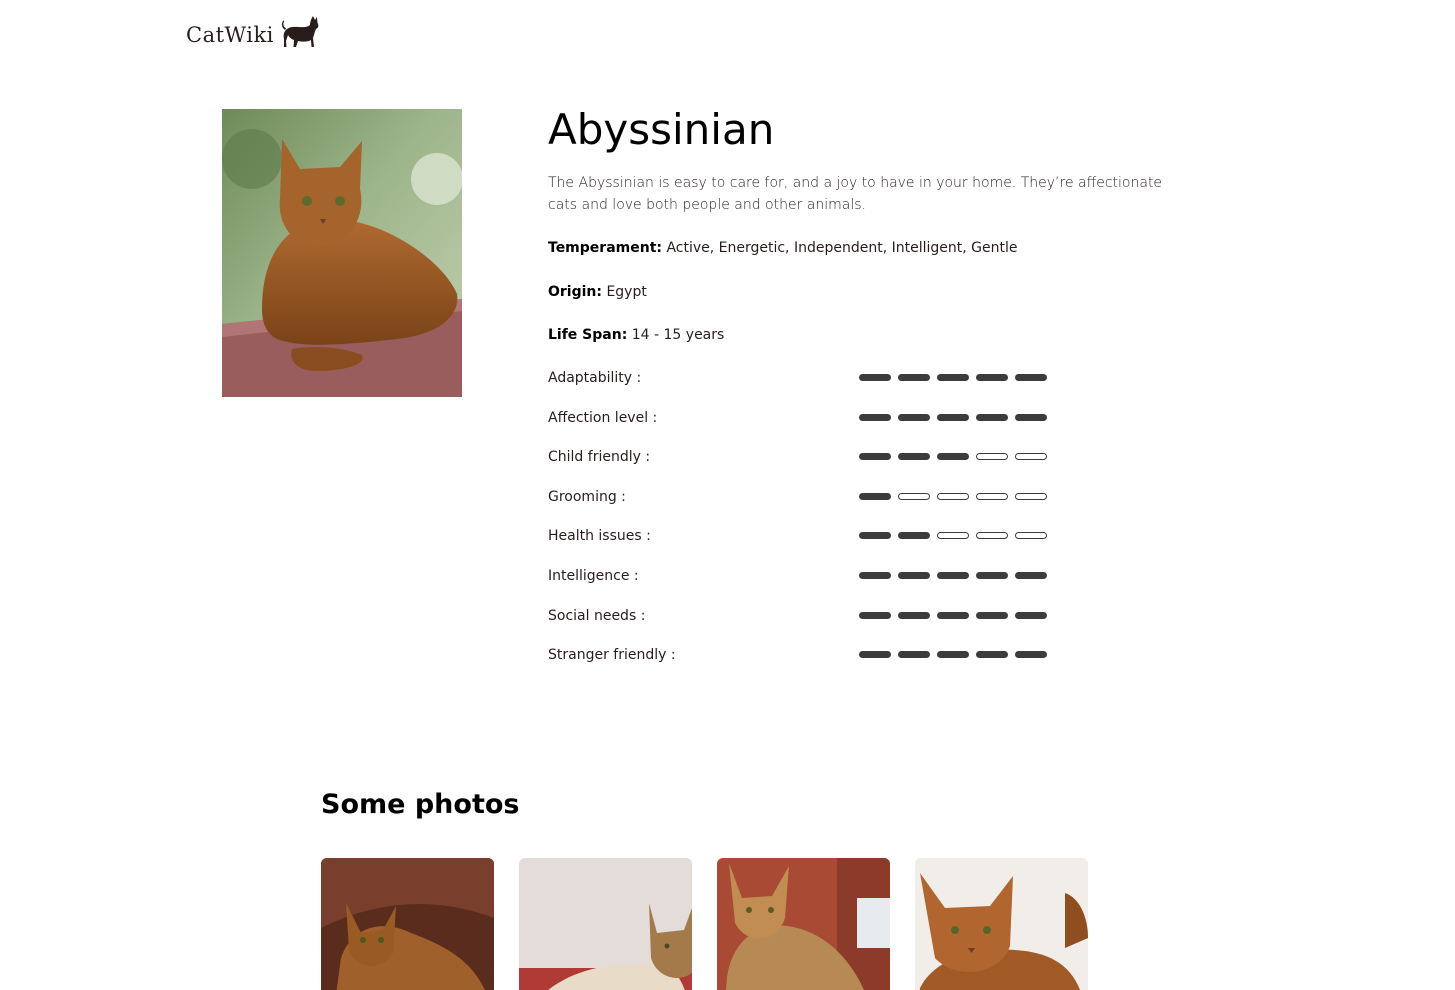  What do you see at coordinates (678, 335) in the screenshot?
I see `life-span-value: 14 - 15 years` at bounding box center [678, 335].